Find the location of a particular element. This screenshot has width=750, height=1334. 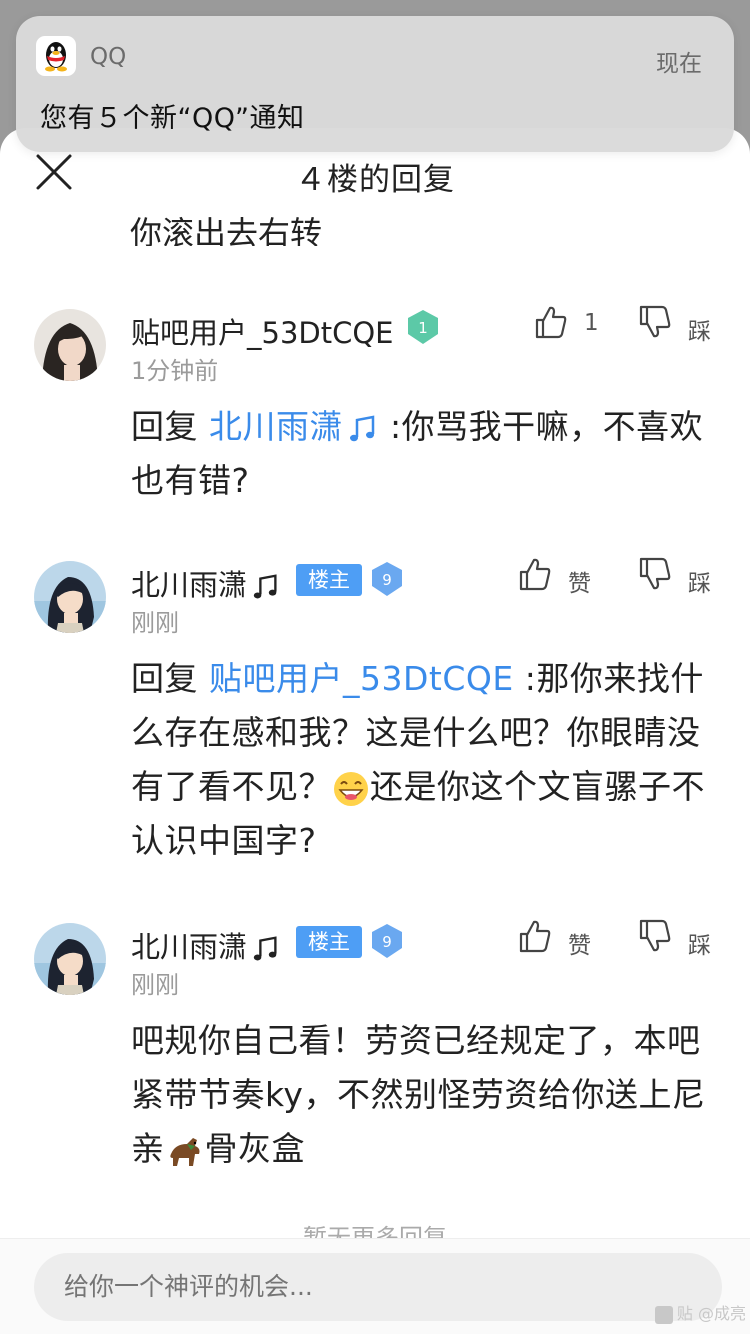

timestamp: 1分钟前 is located at coordinates (175, 371).